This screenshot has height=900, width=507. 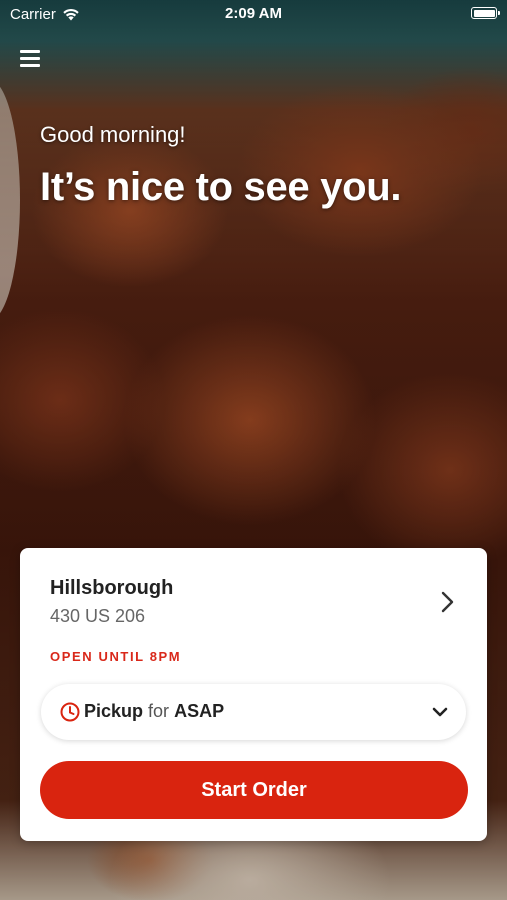 What do you see at coordinates (98, 616) in the screenshot?
I see `store-address: 430 US 206` at bounding box center [98, 616].